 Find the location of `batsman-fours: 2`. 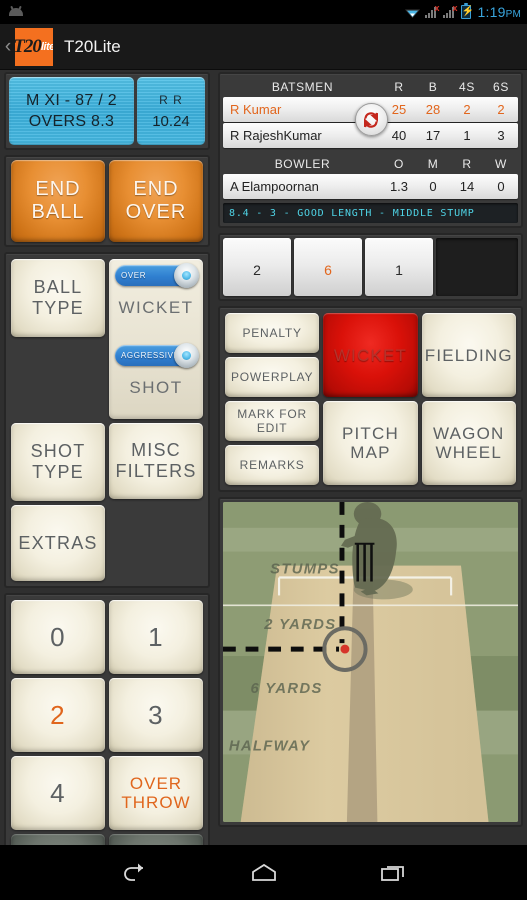

batsman-fours: 2 is located at coordinates (467, 109).